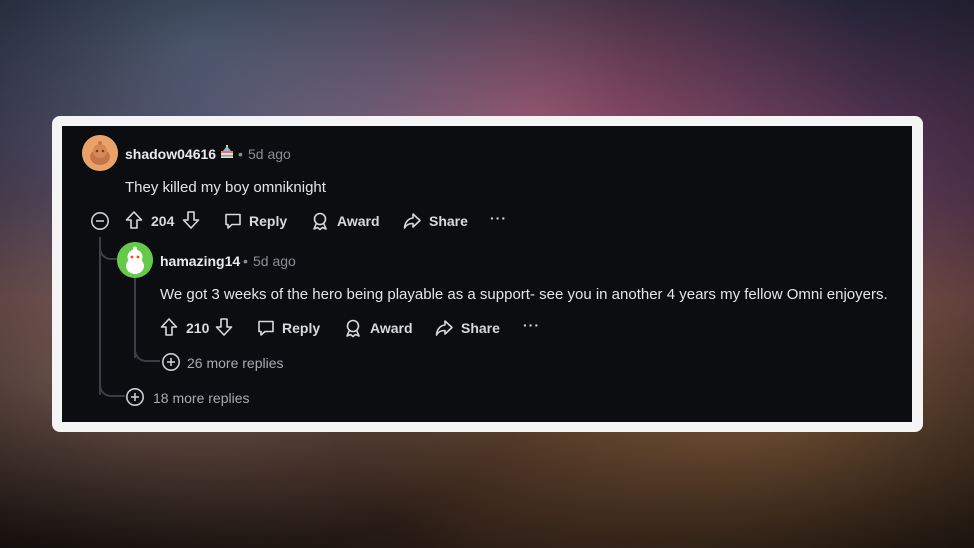 The image size is (974, 548). I want to click on reply-vote-count: 210, so click(198, 328).